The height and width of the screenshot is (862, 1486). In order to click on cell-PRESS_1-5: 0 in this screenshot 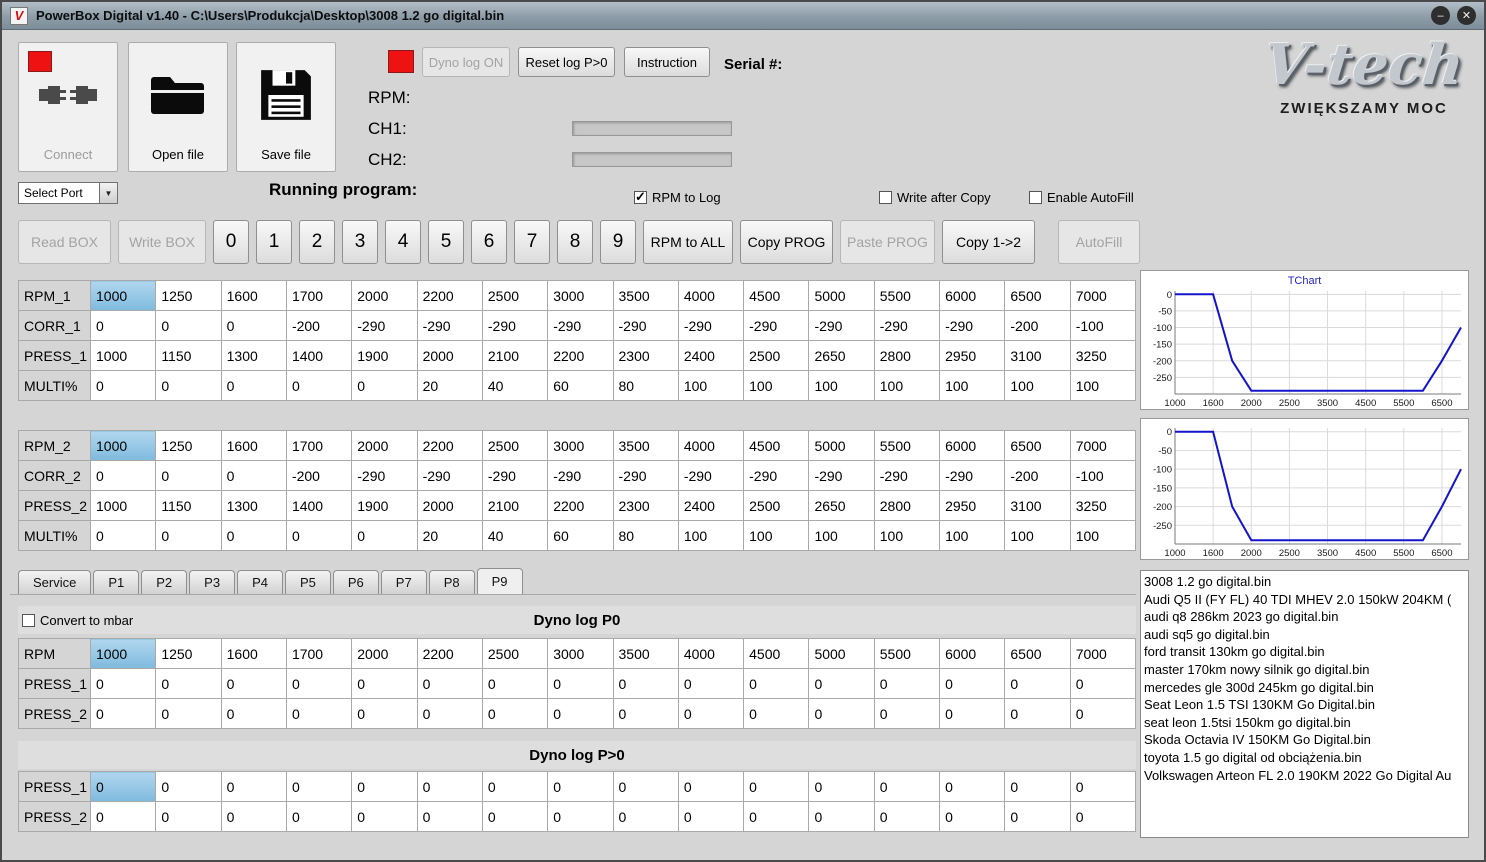, I will do `click(449, 683)`.